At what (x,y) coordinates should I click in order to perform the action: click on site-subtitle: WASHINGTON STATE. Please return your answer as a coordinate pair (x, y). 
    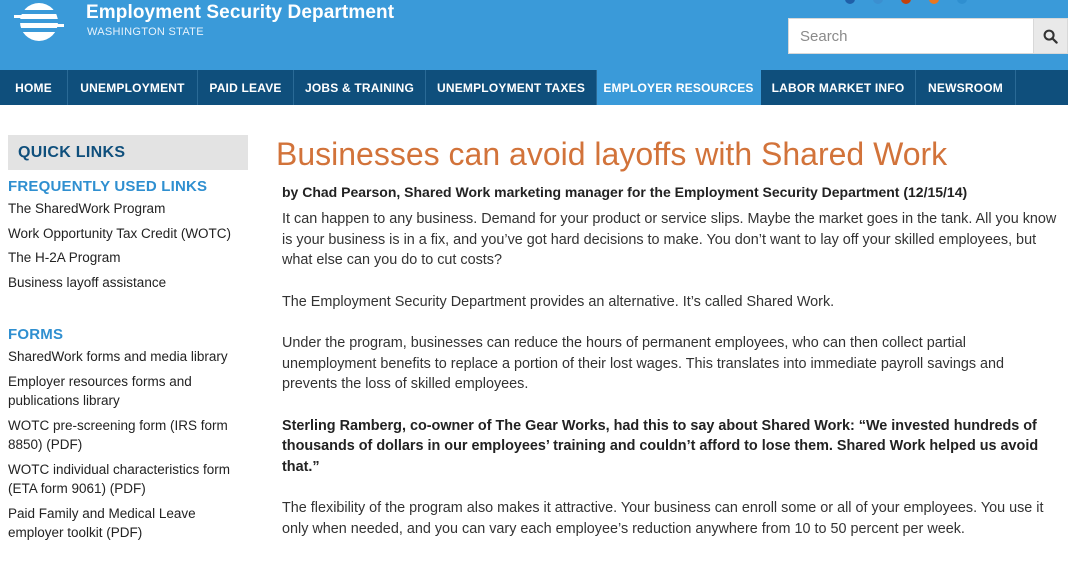
    Looking at the image, I should click on (145, 32).